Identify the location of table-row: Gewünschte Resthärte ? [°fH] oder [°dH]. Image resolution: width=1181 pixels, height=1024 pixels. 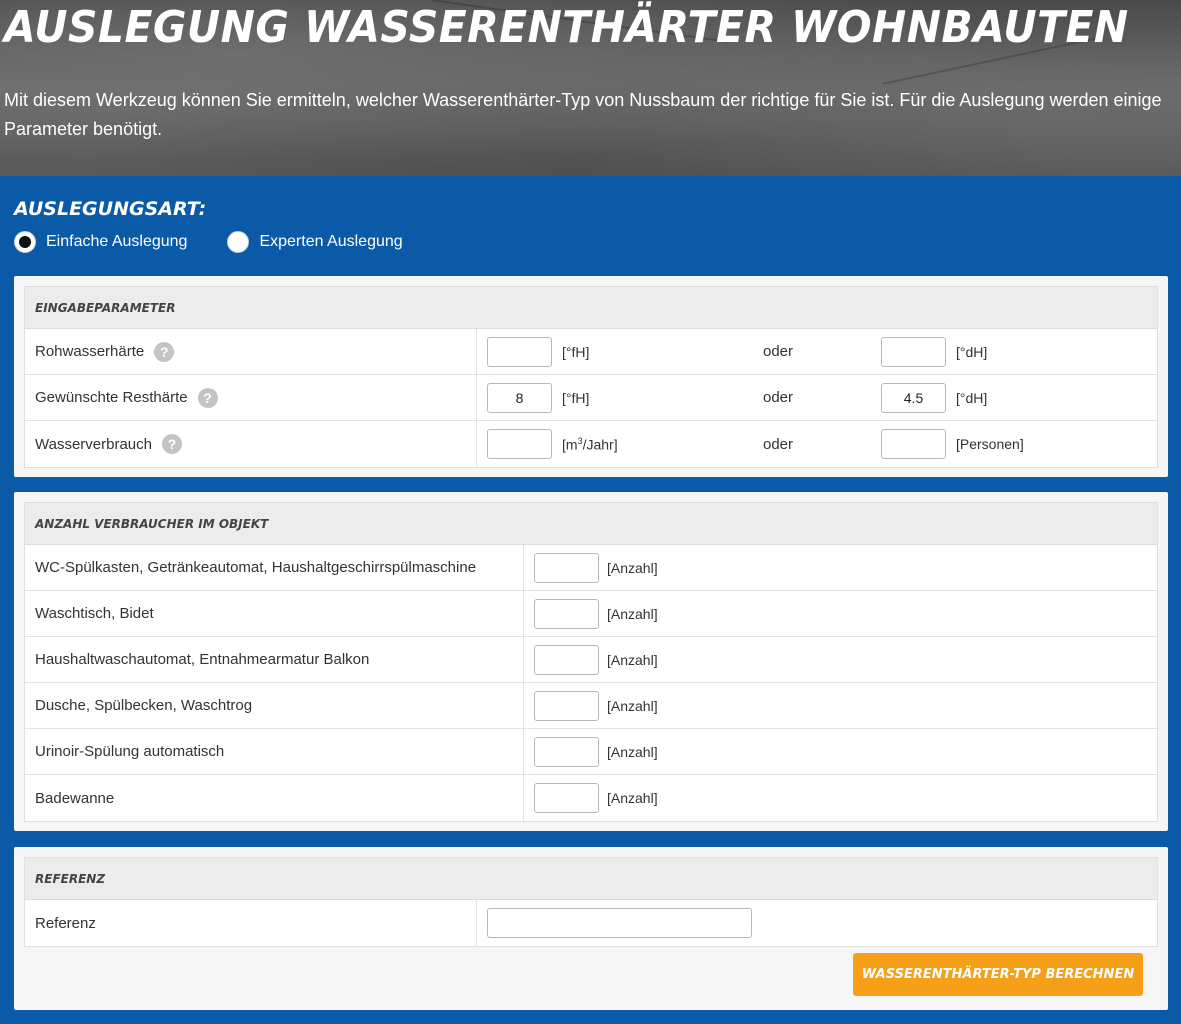
(591, 398).